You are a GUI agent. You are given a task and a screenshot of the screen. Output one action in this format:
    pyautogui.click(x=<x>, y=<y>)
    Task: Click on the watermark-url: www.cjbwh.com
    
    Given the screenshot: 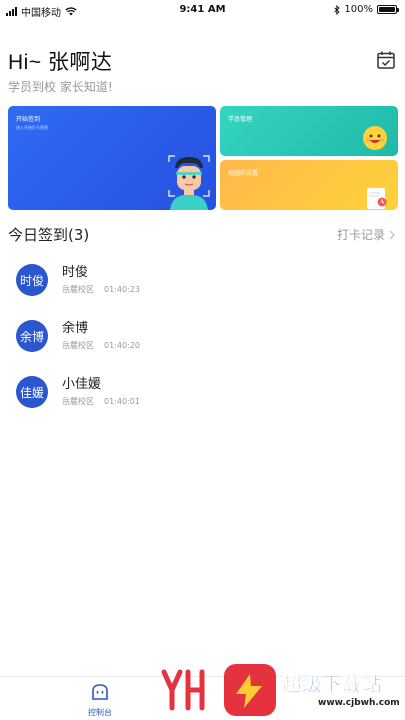 What is the action you would take?
    pyautogui.click(x=359, y=703)
    